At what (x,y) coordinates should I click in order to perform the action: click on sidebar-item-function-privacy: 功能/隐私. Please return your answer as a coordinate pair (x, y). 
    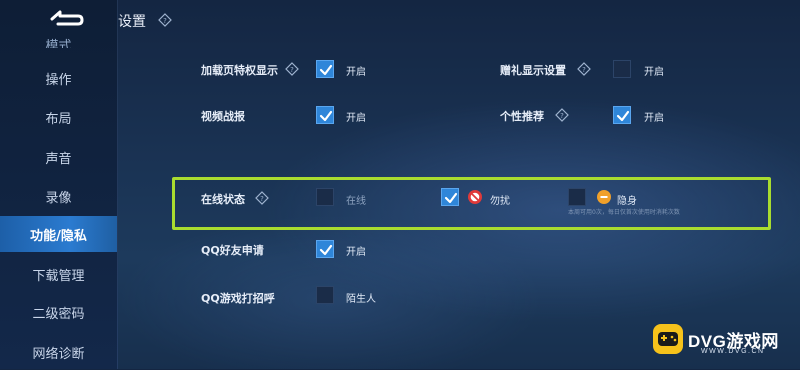
    Looking at the image, I should click on (58, 234).